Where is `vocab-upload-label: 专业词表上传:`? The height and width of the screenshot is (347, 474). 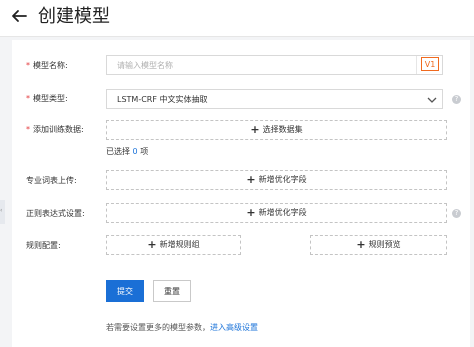 vocab-upload-label: 专业词表上传: is located at coordinates (51, 180).